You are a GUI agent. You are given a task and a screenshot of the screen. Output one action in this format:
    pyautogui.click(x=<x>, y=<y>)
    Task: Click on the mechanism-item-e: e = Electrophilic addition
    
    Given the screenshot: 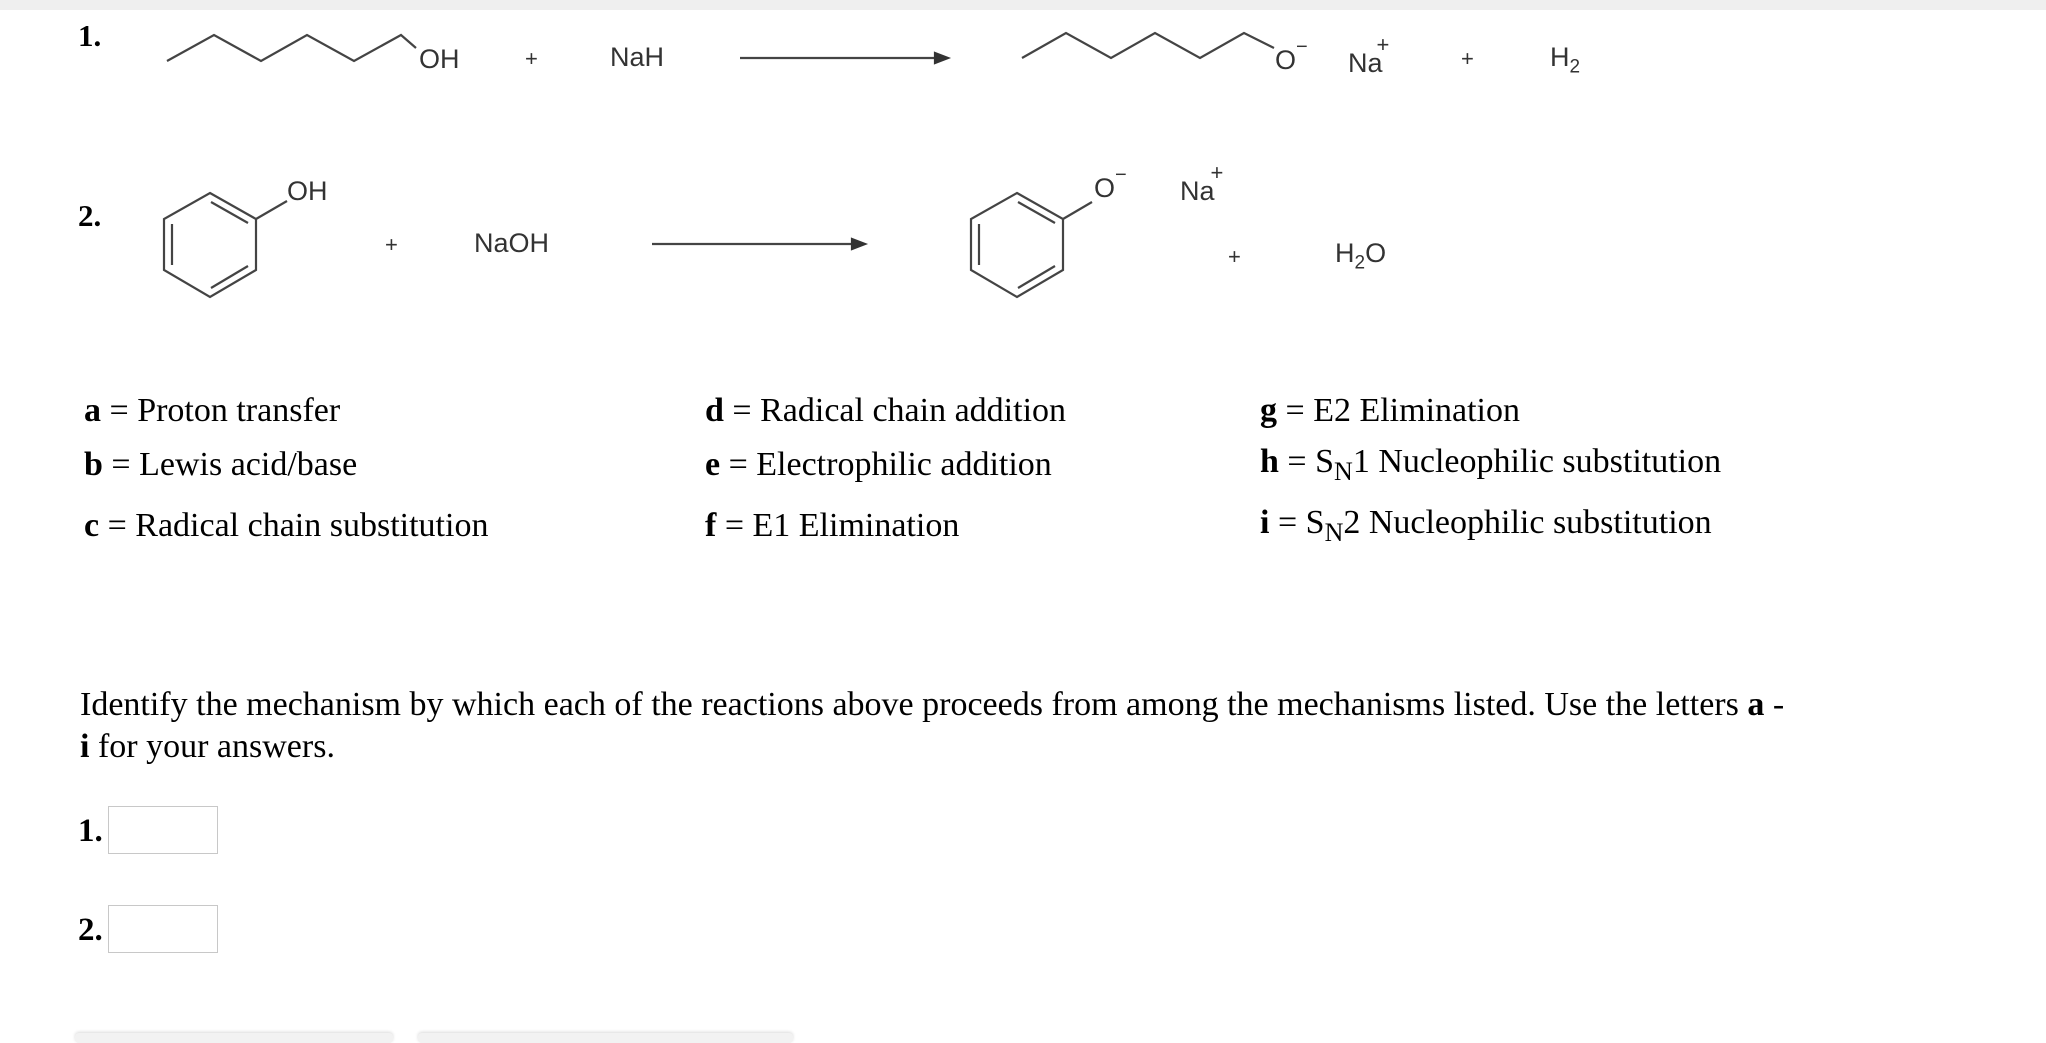 What is the action you would take?
    pyautogui.click(x=878, y=465)
    